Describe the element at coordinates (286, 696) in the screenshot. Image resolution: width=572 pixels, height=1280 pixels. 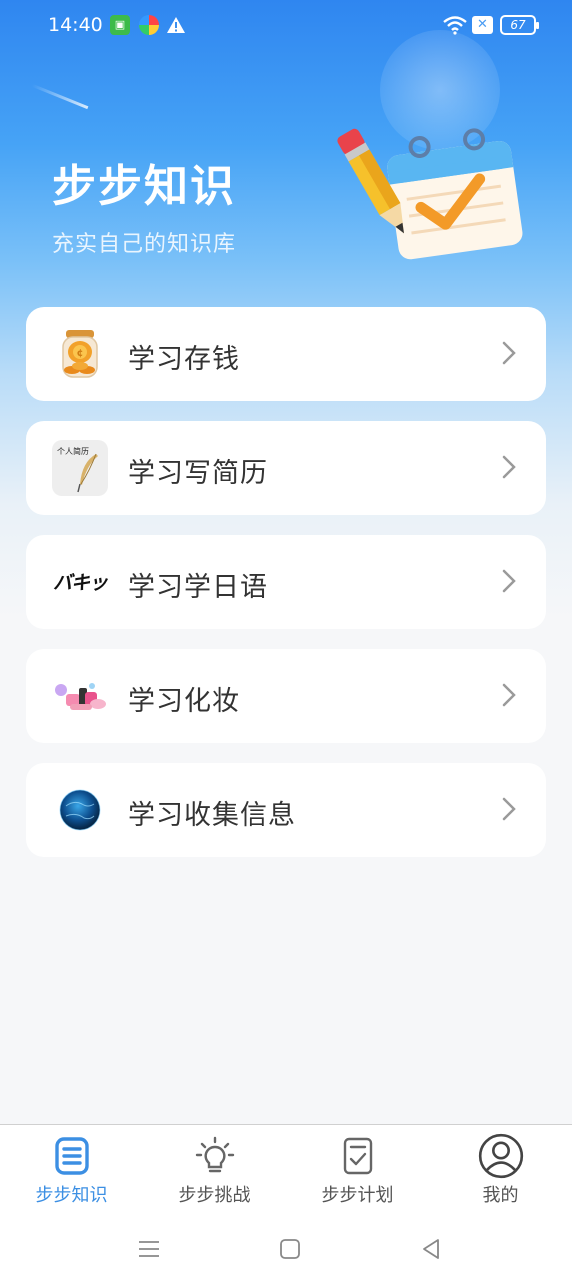
I see `card-learn-makeup: 学习化妆` at that location.